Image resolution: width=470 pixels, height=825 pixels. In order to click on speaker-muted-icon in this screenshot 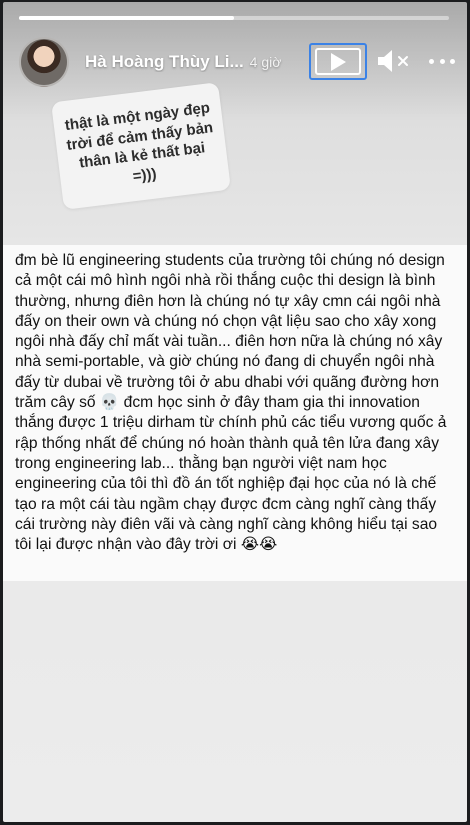, I will do `click(393, 61)`.